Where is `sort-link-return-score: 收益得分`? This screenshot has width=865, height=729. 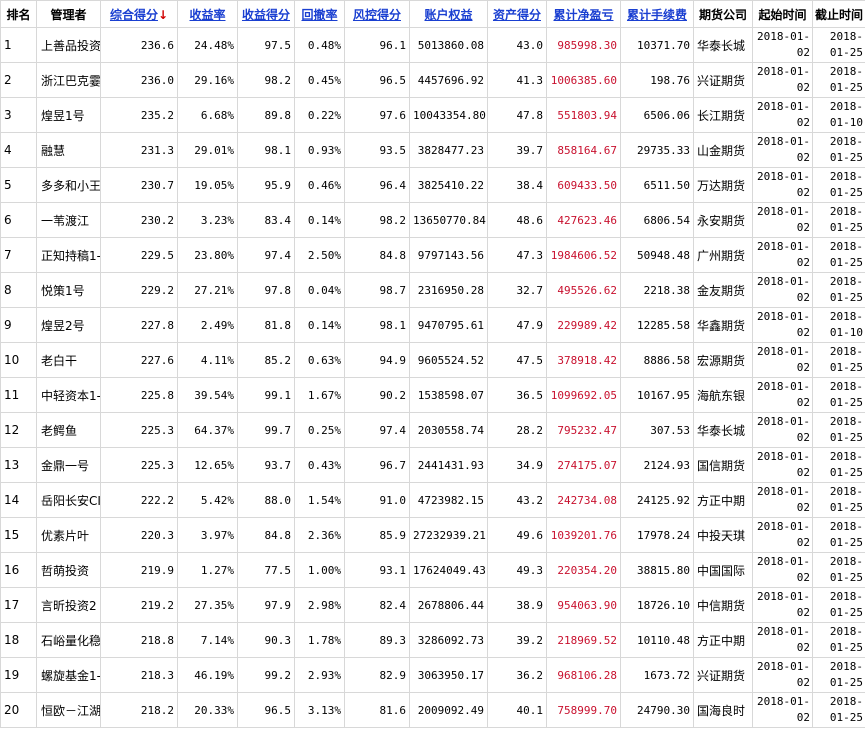 sort-link-return-score: 收益得分 is located at coordinates (266, 15).